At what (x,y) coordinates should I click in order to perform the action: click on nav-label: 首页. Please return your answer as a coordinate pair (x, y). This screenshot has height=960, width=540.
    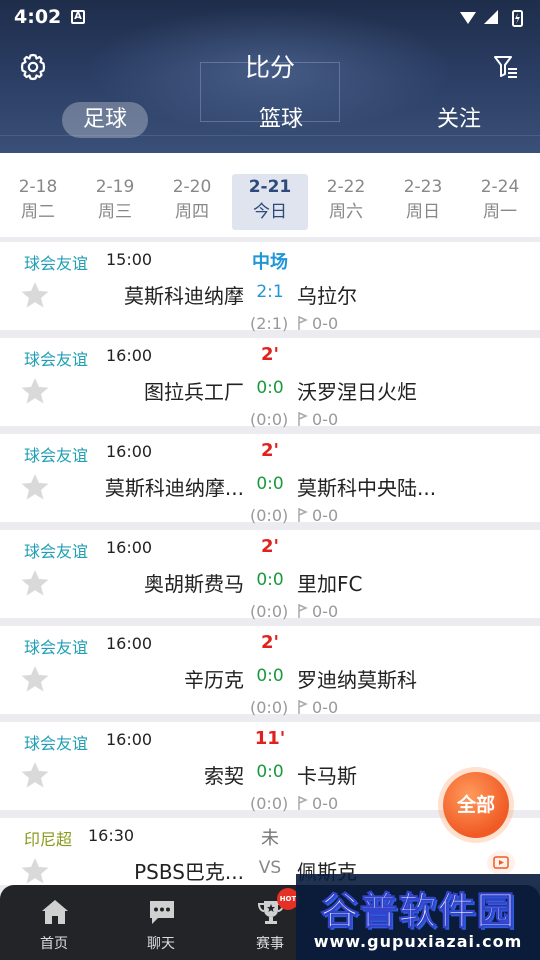
    Looking at the image, I should click on (54, 944).